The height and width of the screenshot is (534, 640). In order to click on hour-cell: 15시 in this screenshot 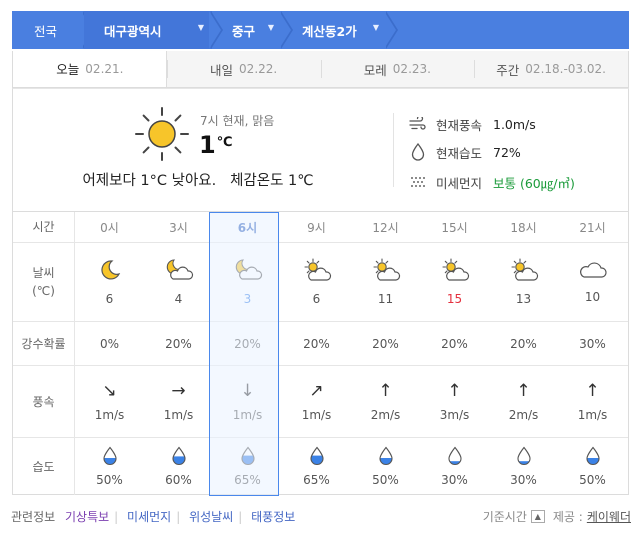, I will do `click(454, 227)`.